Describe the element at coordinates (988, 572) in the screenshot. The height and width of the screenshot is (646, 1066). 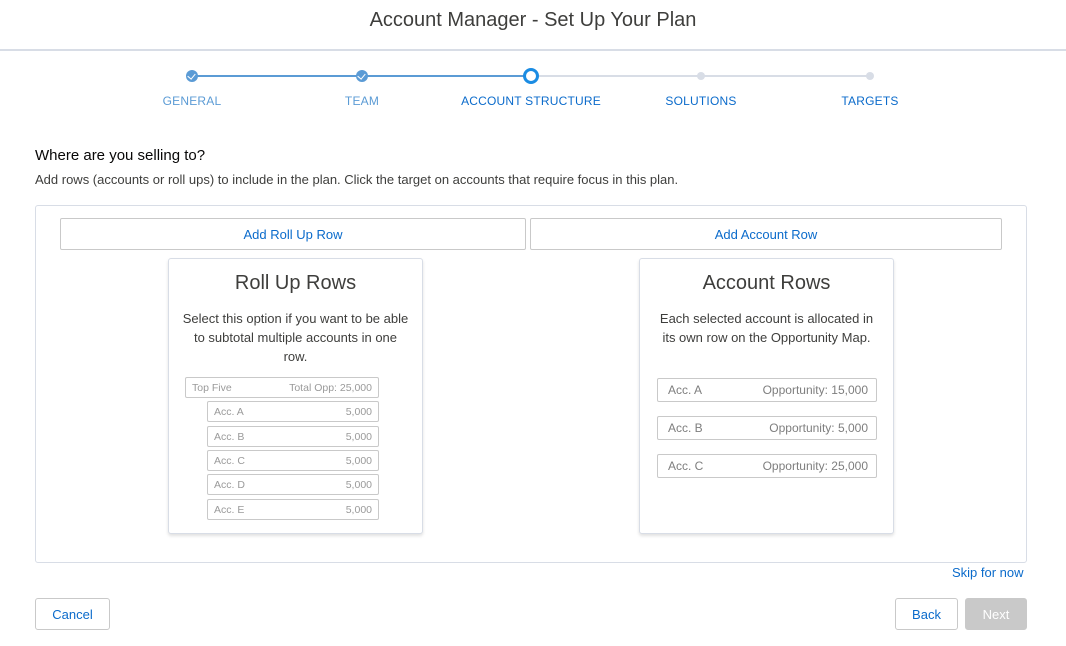
I see `skip-for-now-link: Skip for now` at that location.